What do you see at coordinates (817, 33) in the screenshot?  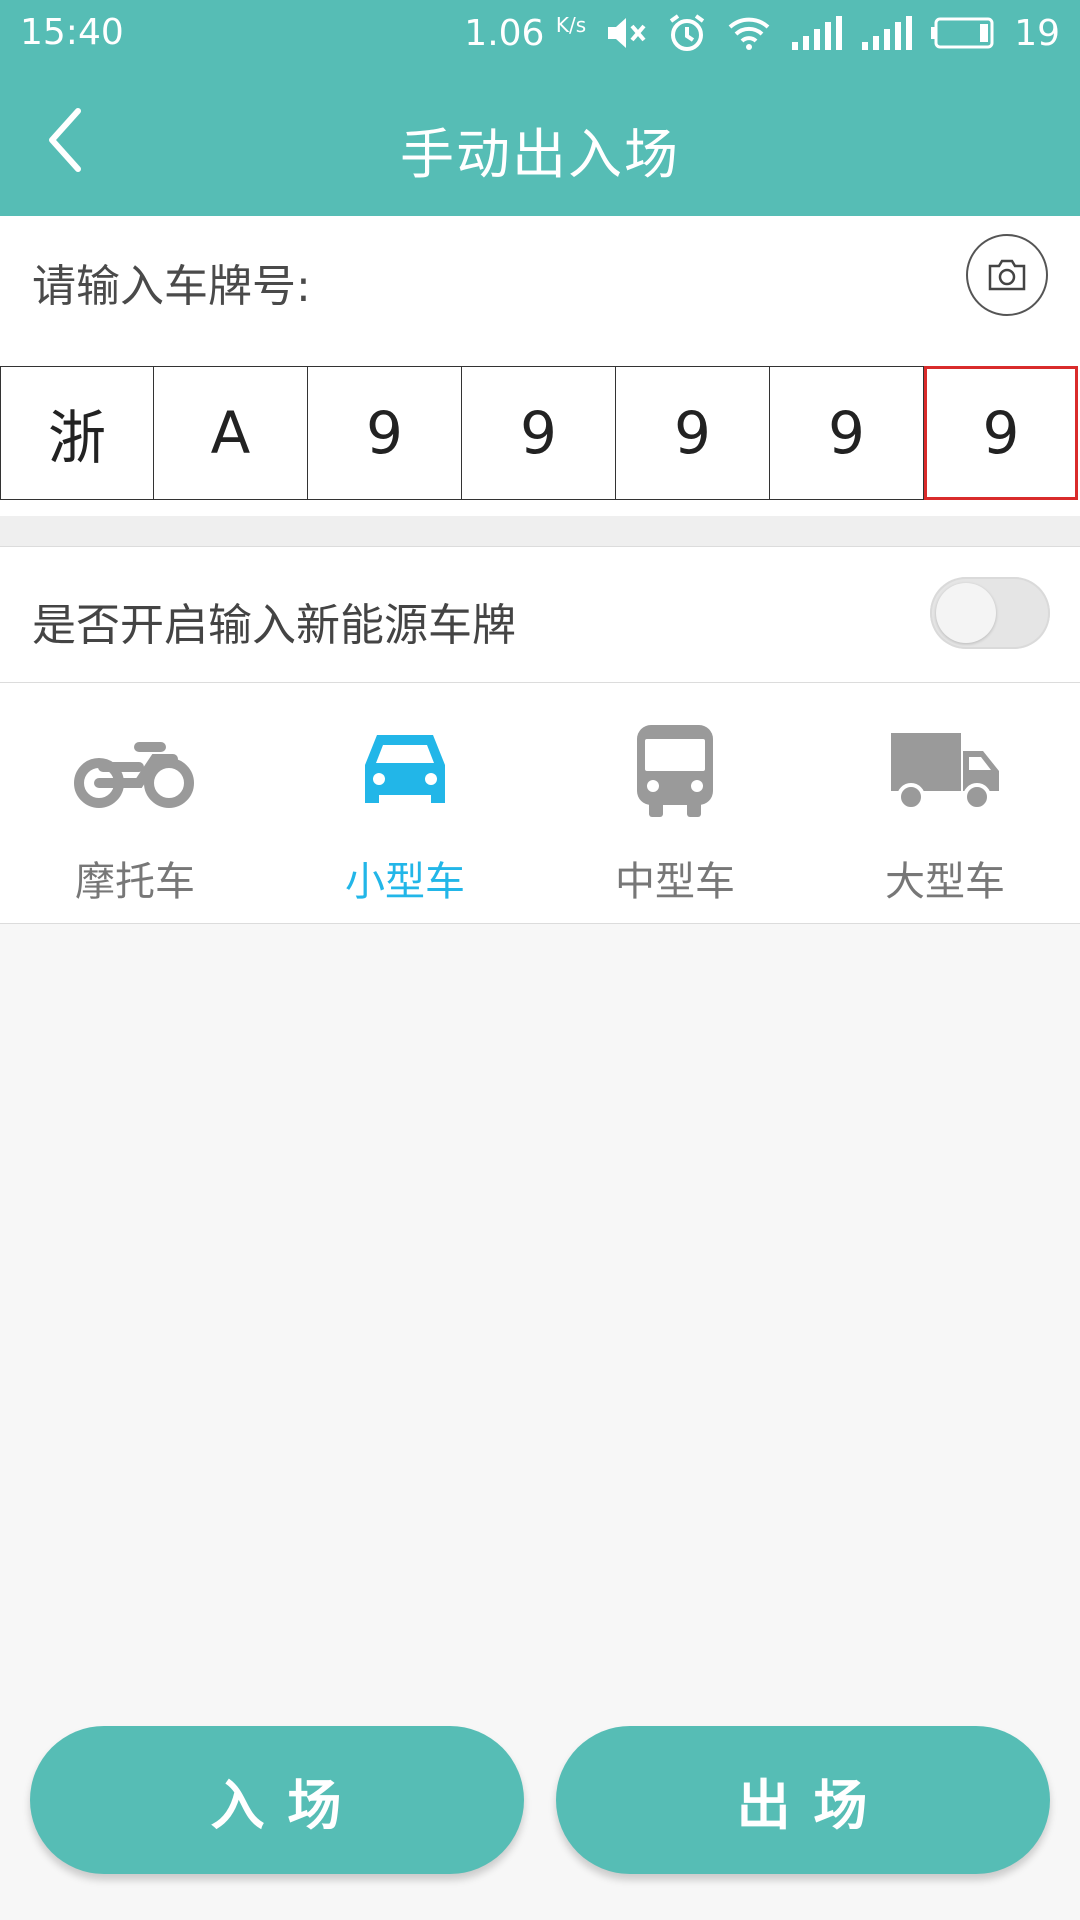 I see `signal-icon` at bounding box center [817, 33].